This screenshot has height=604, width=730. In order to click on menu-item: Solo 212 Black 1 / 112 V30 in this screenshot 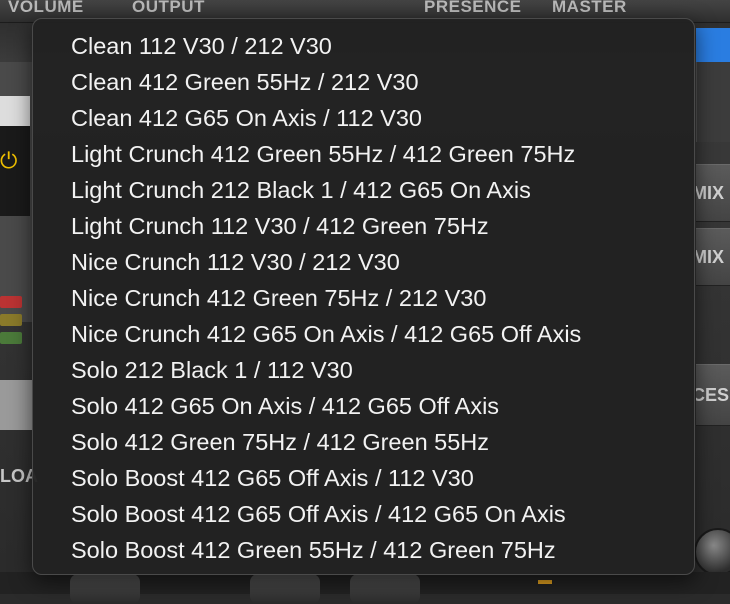, I will do `click(363, 370)`.